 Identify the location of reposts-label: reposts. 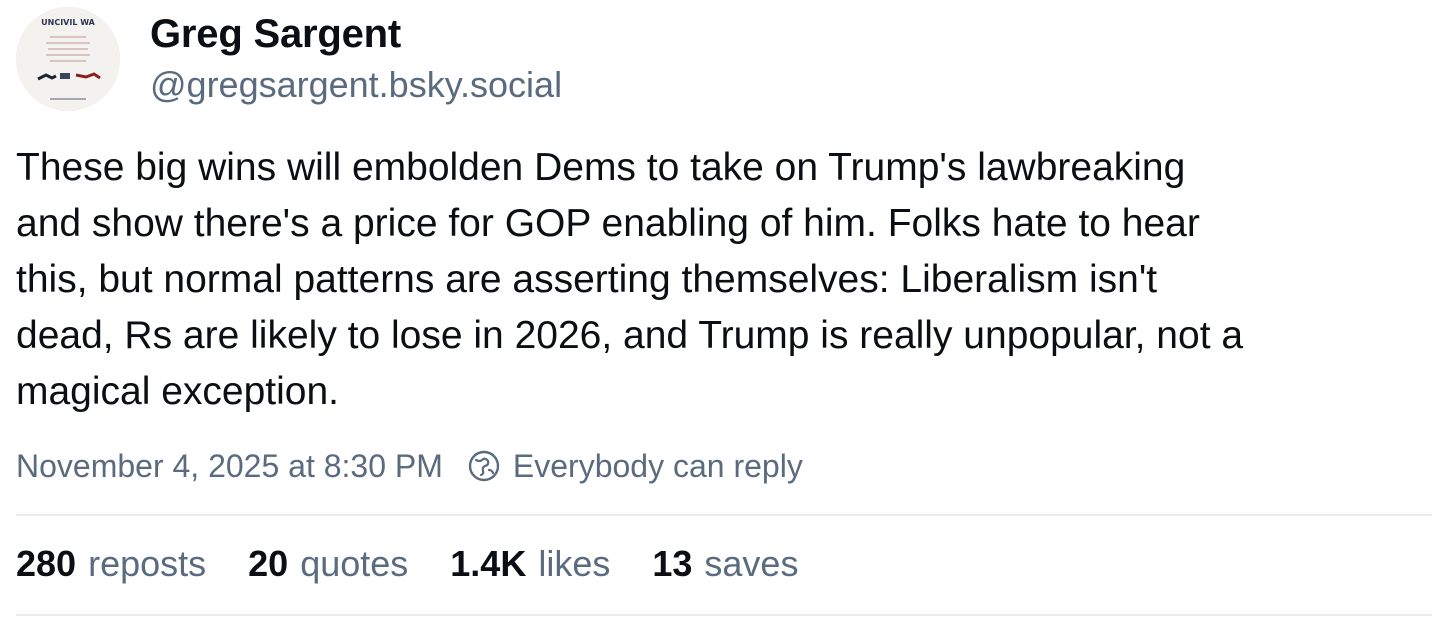
(147, 563).